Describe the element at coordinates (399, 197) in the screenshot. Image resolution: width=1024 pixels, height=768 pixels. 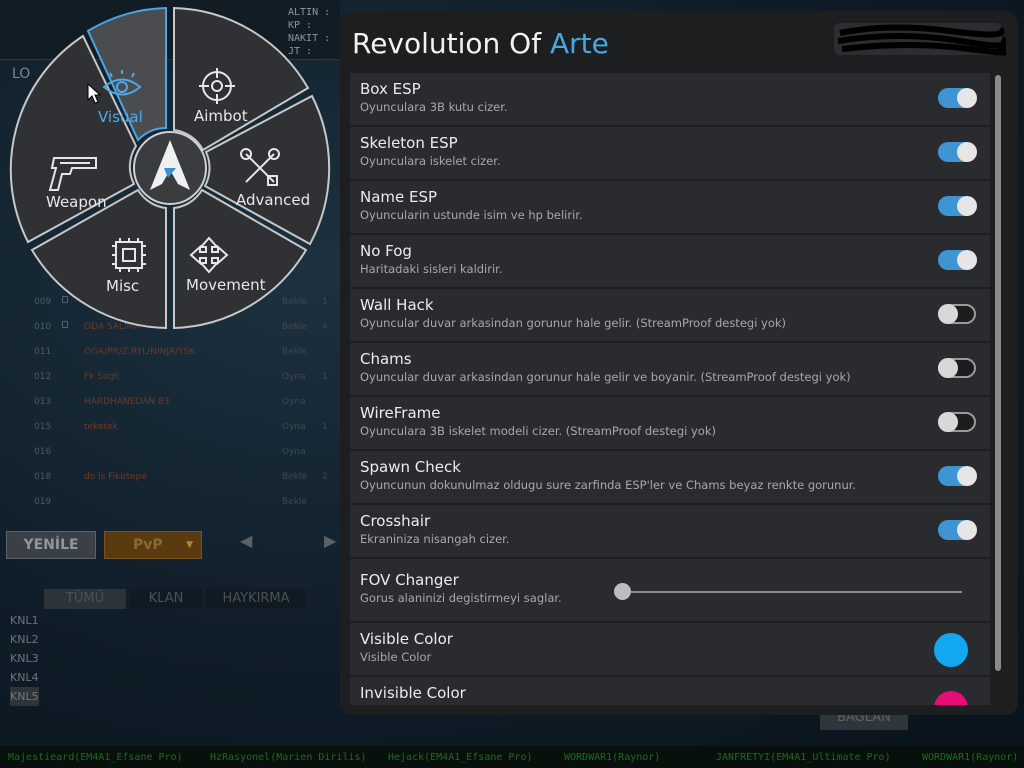
I see `setting-title: Name ESP` at that location.